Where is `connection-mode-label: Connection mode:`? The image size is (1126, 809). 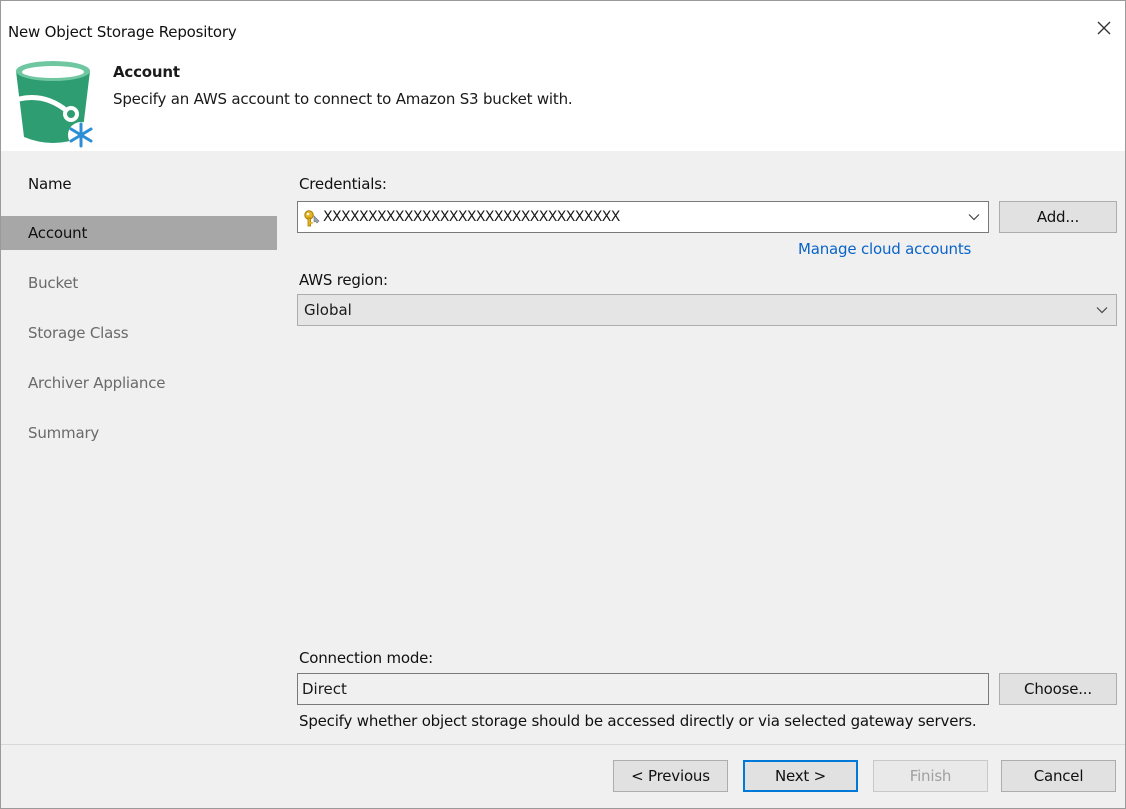 connection-mode-label: Connection mode: is located at coordinates (366, 658).